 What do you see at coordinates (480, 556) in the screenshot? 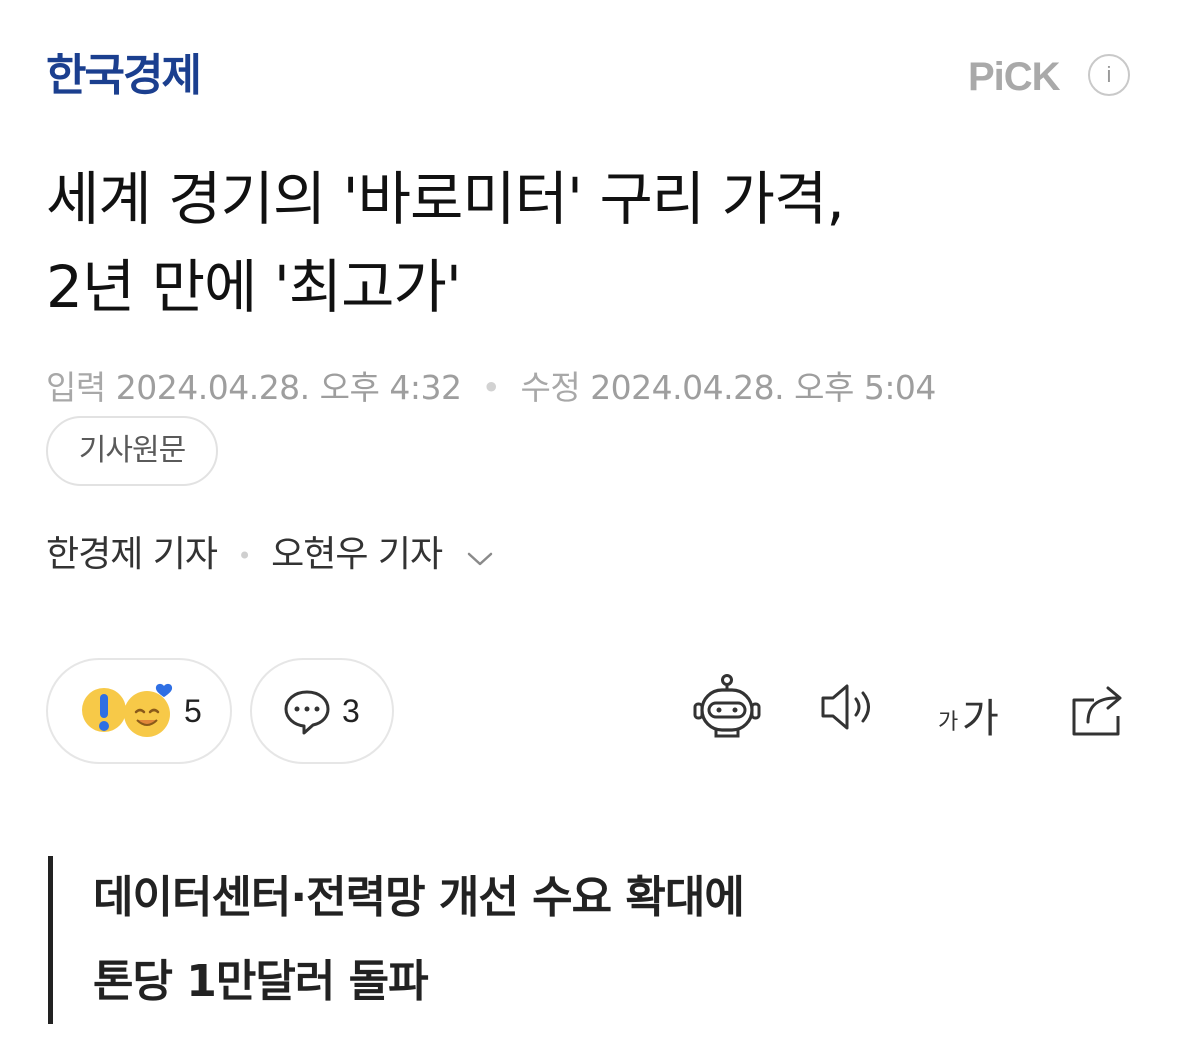
I see `chevron-down-icon` at bounding box center [480, 556].